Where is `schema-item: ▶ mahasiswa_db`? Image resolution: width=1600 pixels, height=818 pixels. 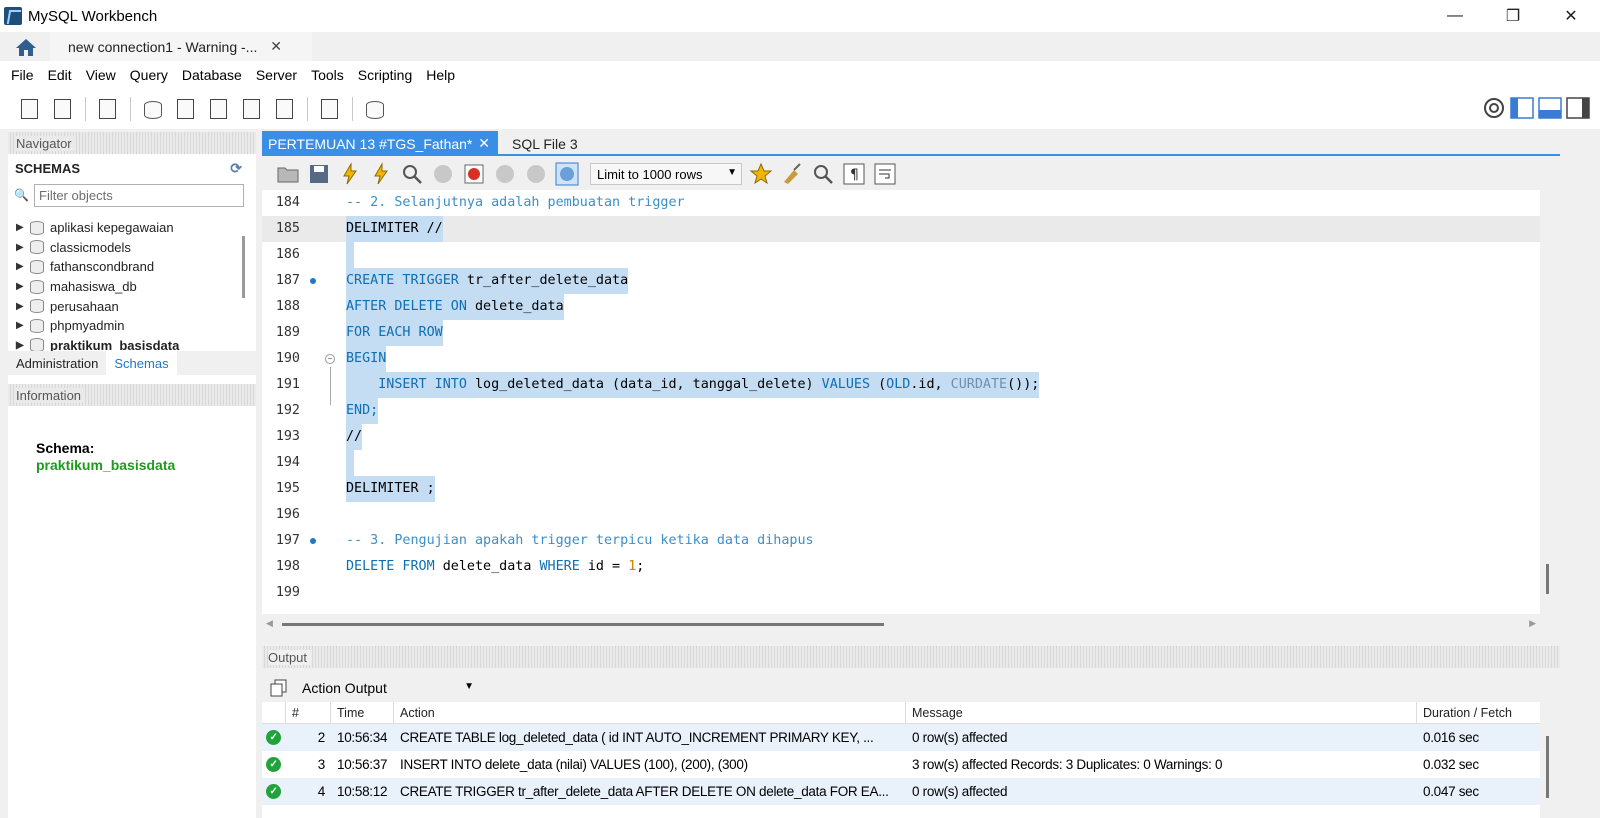
schema-item: ▶ mahasiswa_db is located at coordinates (126, 287).